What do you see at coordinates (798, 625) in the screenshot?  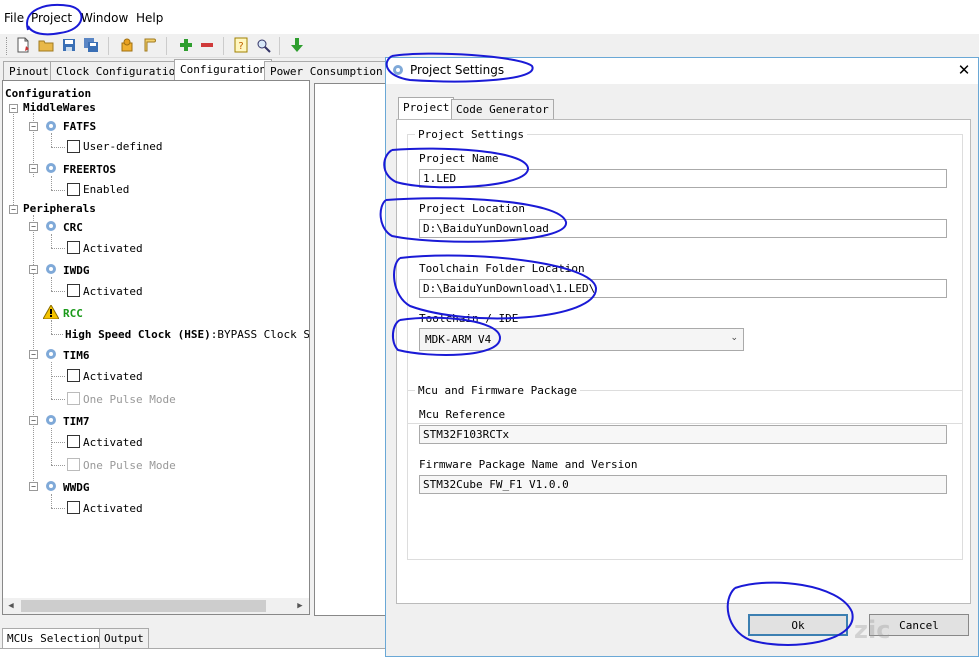 I see `ok-button: Ok` at bounding box center [798, 625].